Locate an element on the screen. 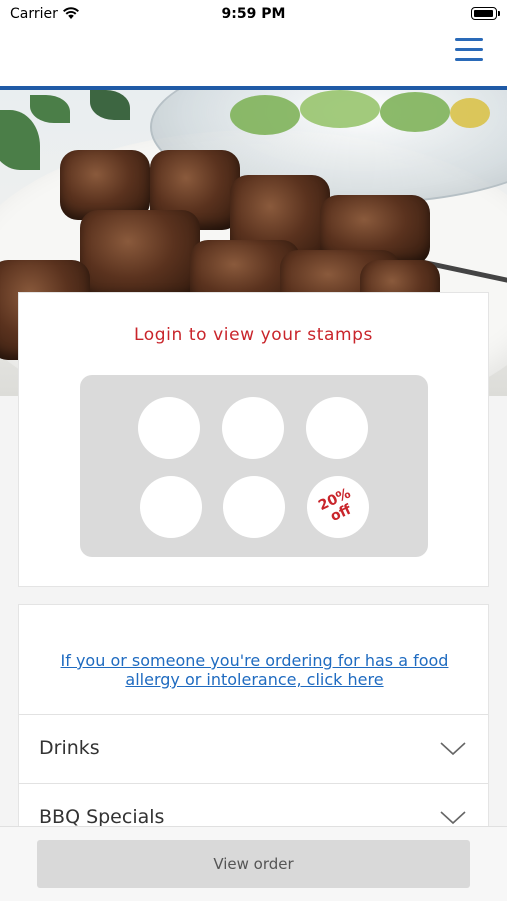 This screenshot has width=507, height=901. stamp-login-prompt: Login to view your stamps is located at coordinates (253, 335).